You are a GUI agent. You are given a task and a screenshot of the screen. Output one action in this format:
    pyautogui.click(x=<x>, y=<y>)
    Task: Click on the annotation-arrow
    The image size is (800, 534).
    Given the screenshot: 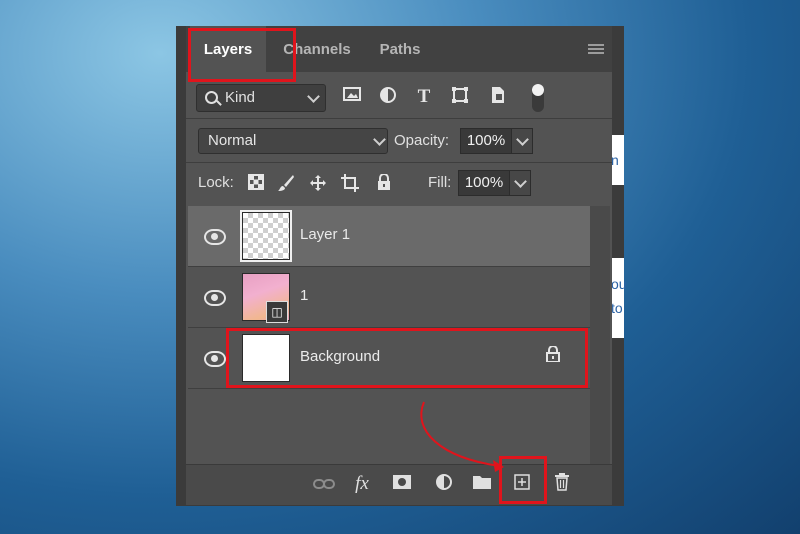 What is the action you would take?
    pyautogui.click(x=462, y=436)
    